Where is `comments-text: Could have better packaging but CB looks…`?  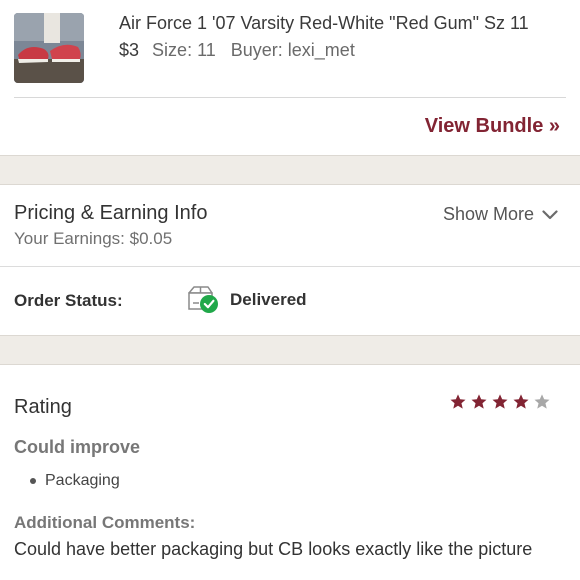
comments-text: Could have better packaging but CB looks… is located at coordinates (273, 549).